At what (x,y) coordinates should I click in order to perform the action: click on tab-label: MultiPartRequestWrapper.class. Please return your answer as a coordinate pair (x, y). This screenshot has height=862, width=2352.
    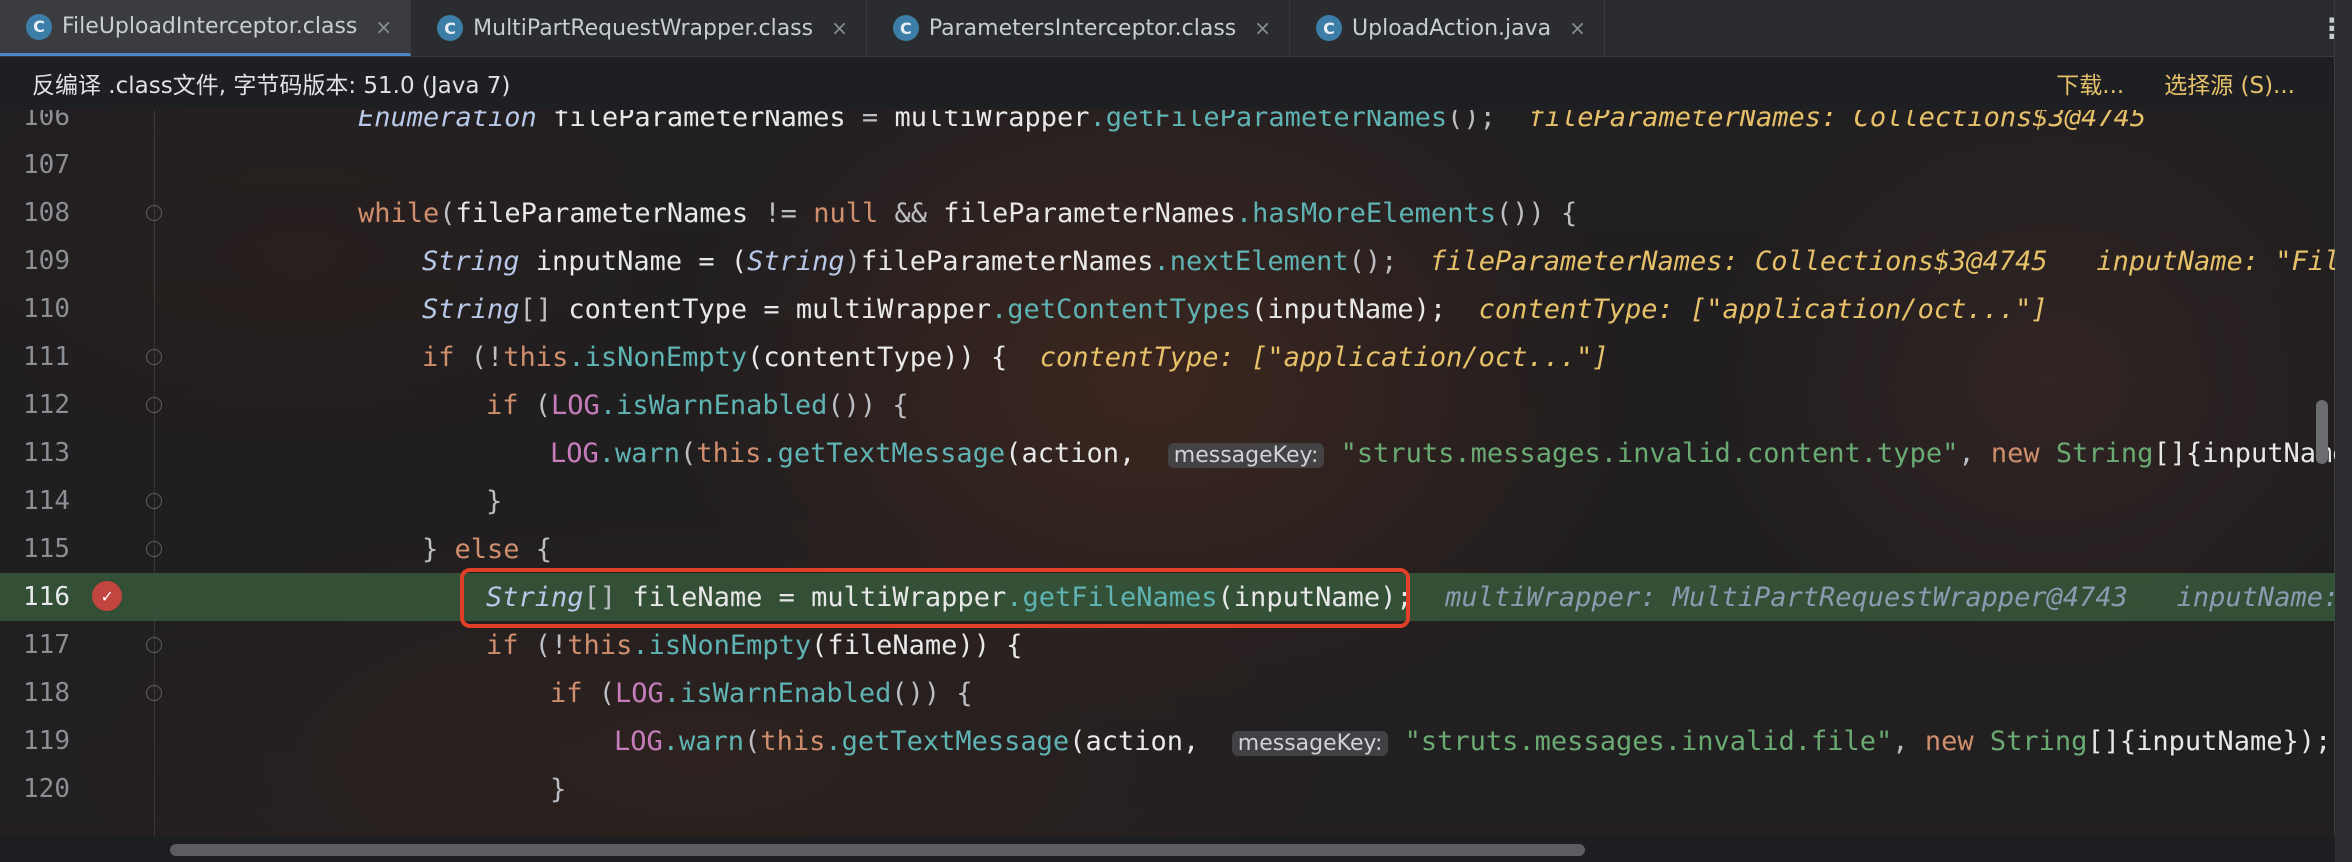
    Looking at the image, I should click on (643, 28).